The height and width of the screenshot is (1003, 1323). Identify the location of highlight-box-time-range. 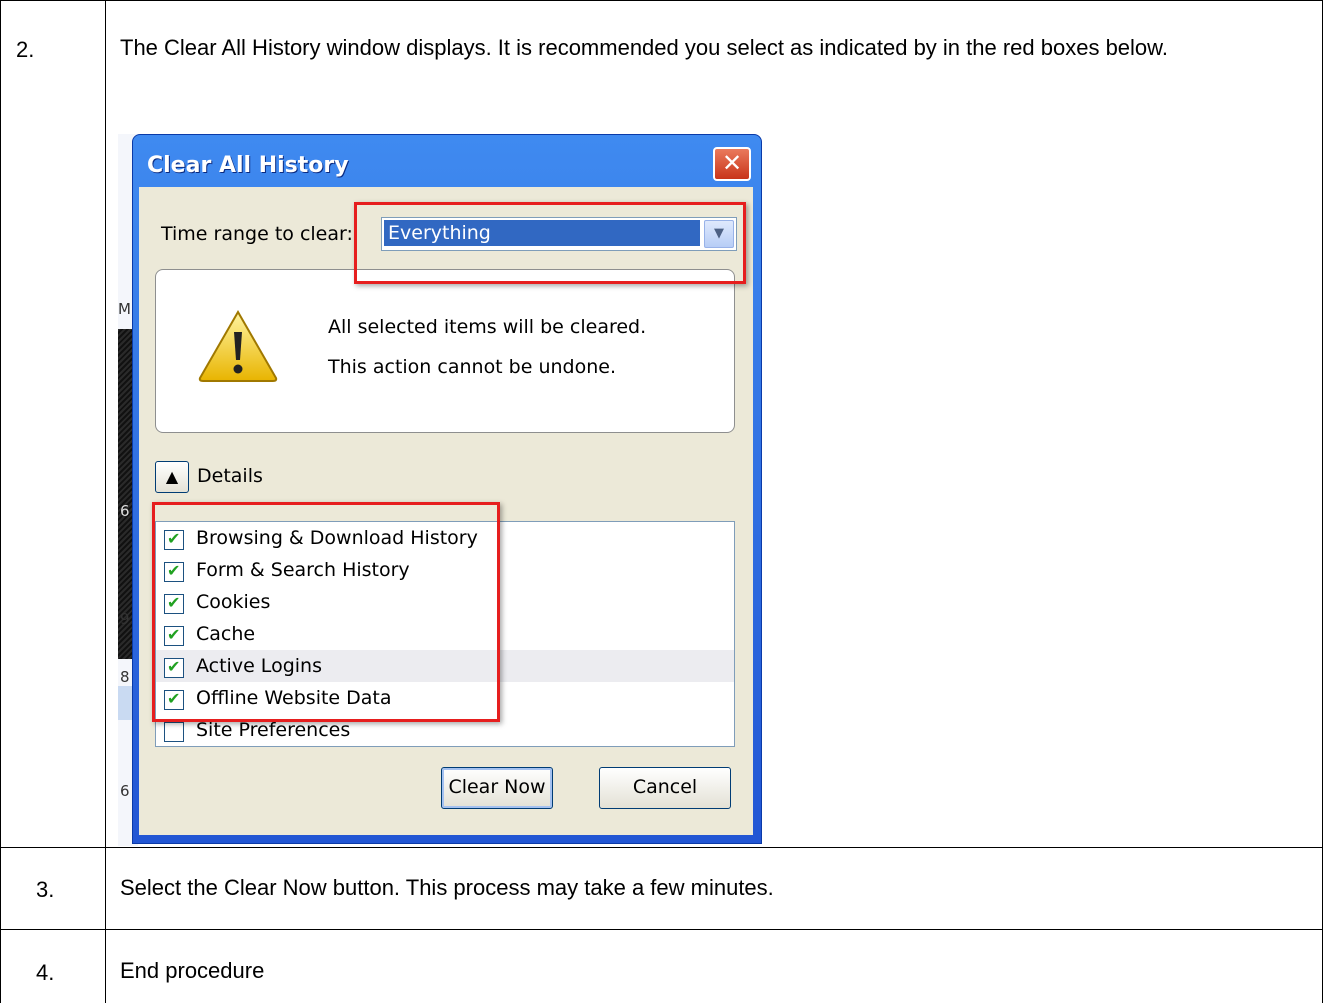
(550, 243).